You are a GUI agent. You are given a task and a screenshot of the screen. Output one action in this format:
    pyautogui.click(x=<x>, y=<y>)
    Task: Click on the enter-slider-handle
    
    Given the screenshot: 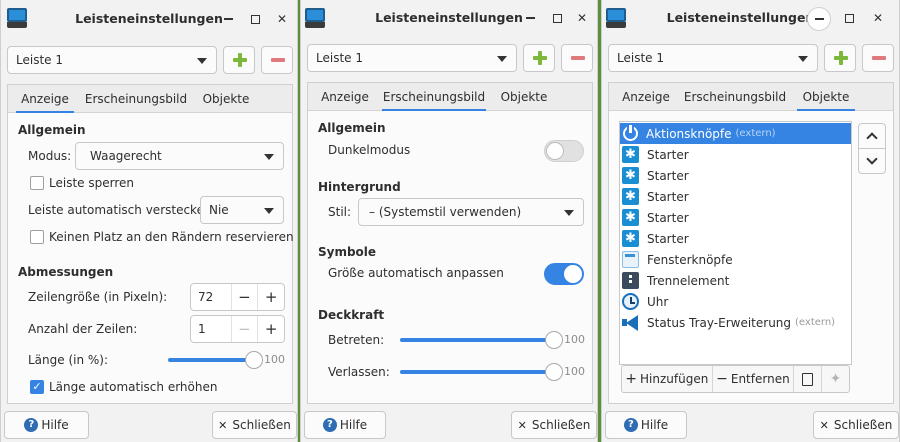 What is the action you would take?
    pyautogui.click(x=554, y=340)
    